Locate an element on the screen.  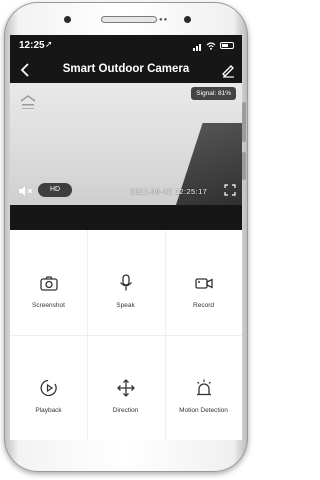
direction-button: Direction is located at coordinates (125, 387).